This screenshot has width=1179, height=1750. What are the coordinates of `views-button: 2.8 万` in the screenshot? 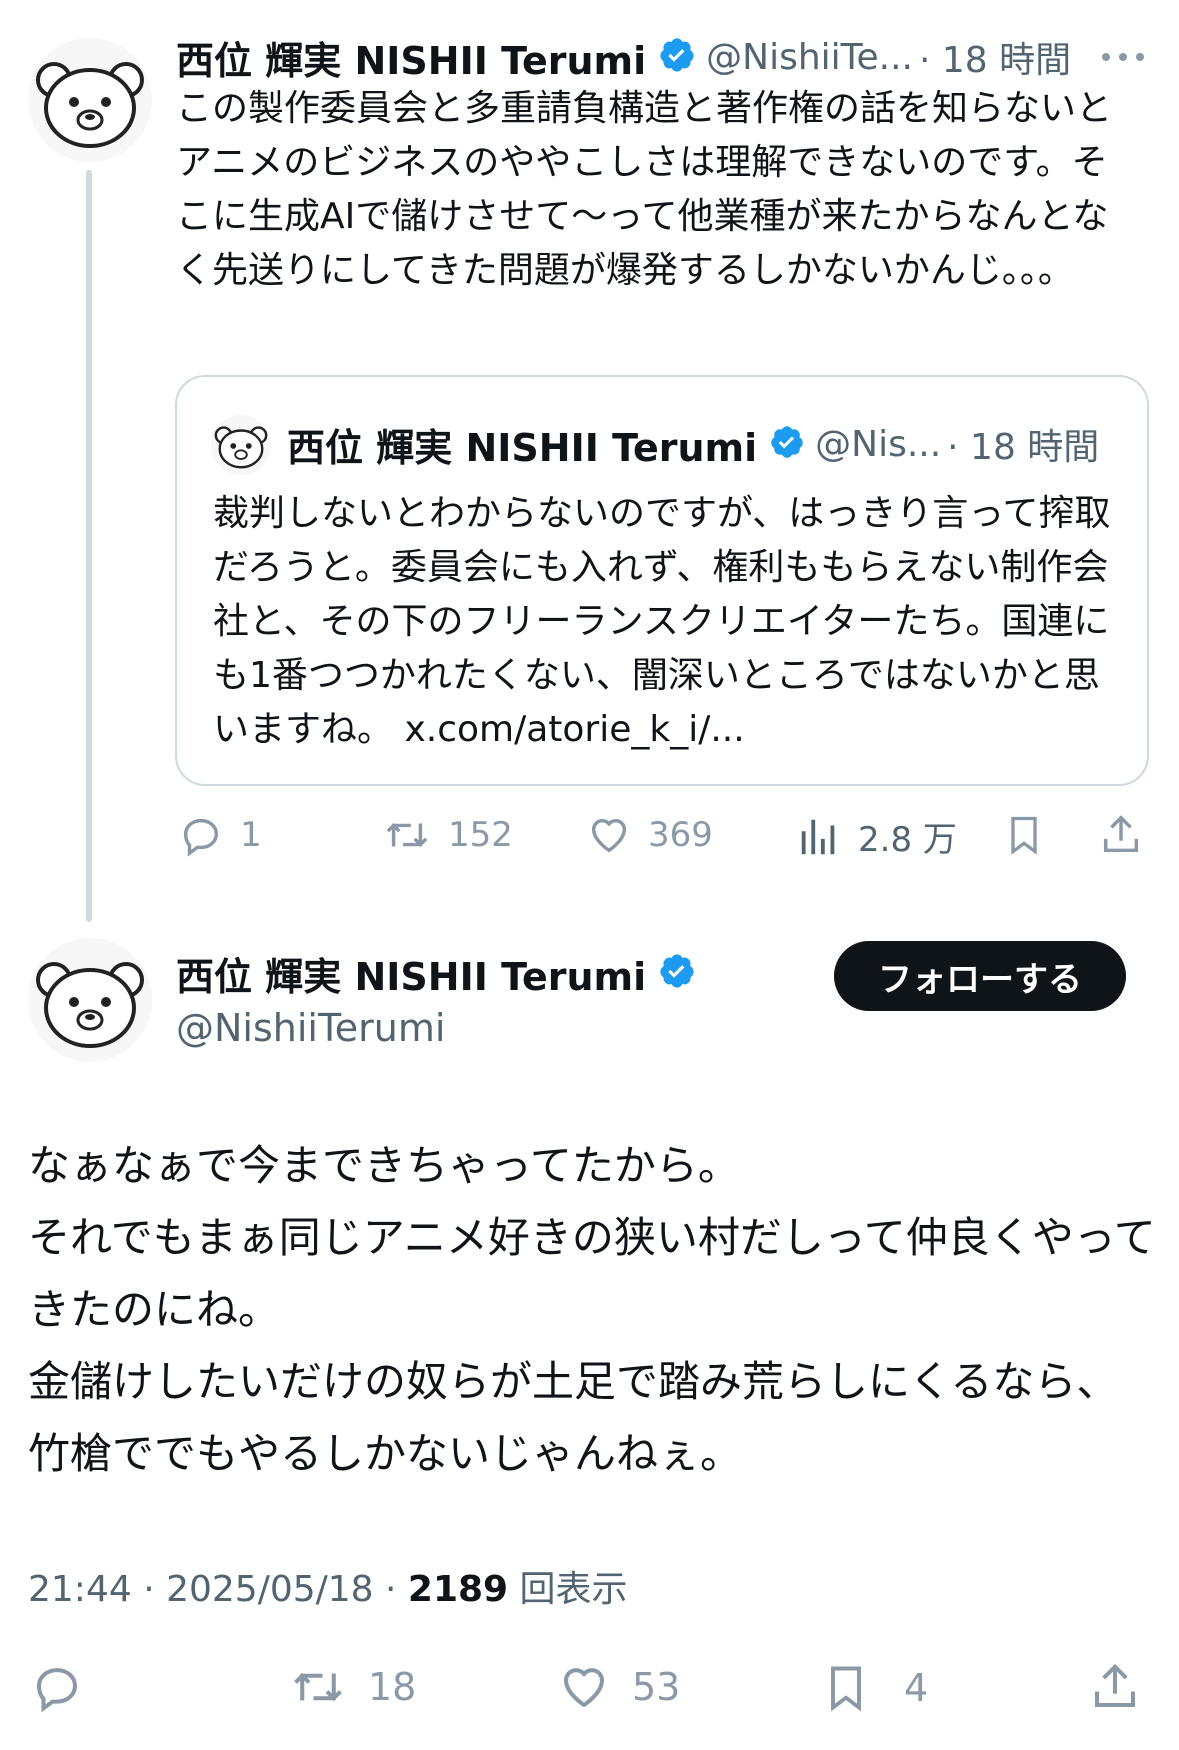 It's located at (876, 836).